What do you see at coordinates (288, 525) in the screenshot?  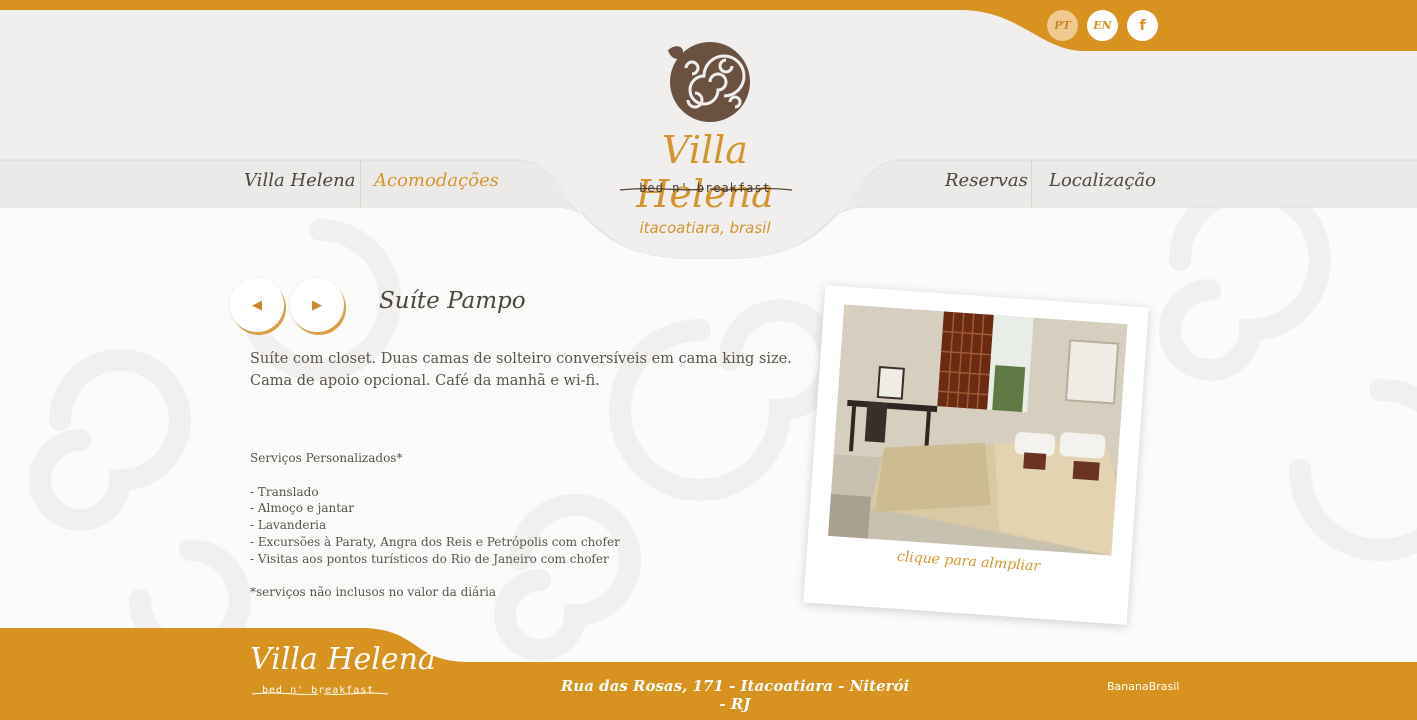 I see `service-item: - Lavanderia` at bounding box center [288, 525].